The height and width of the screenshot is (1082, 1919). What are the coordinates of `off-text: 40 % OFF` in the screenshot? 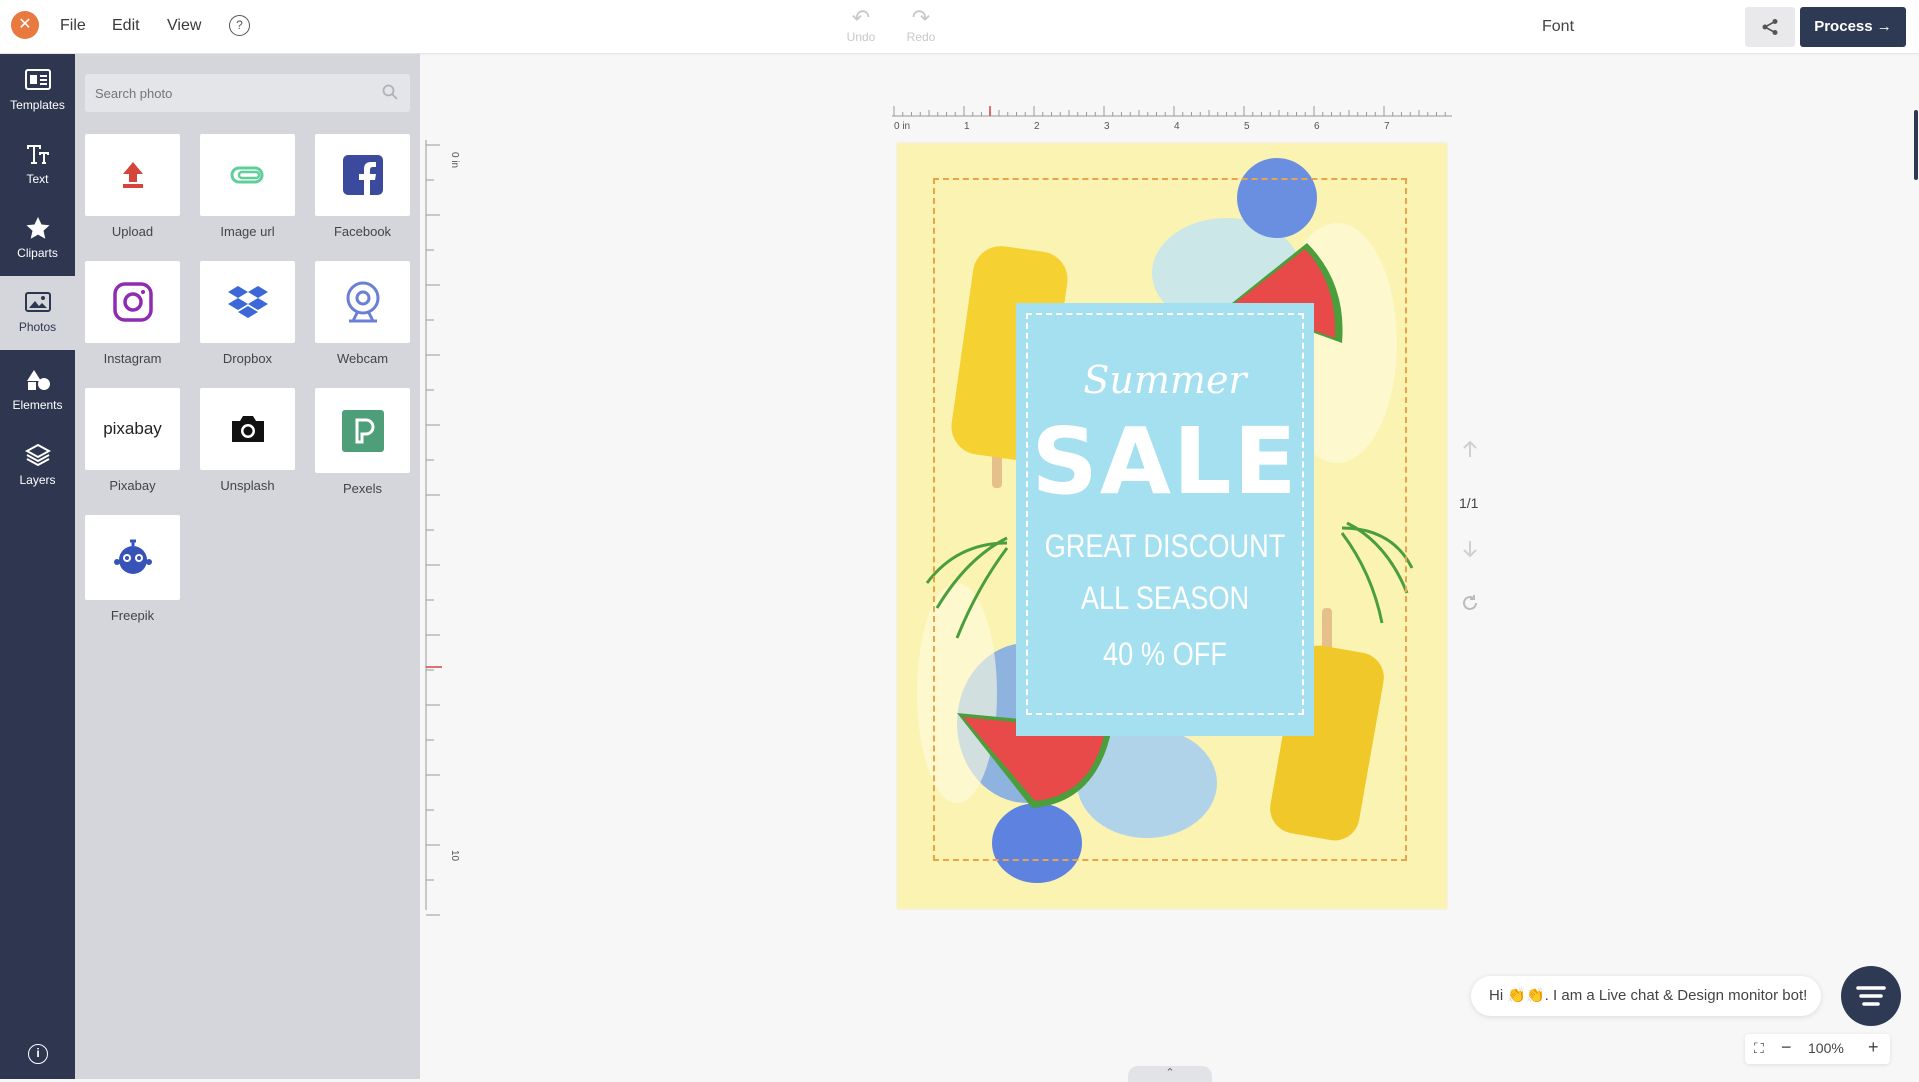 It's located at (1164, 654).